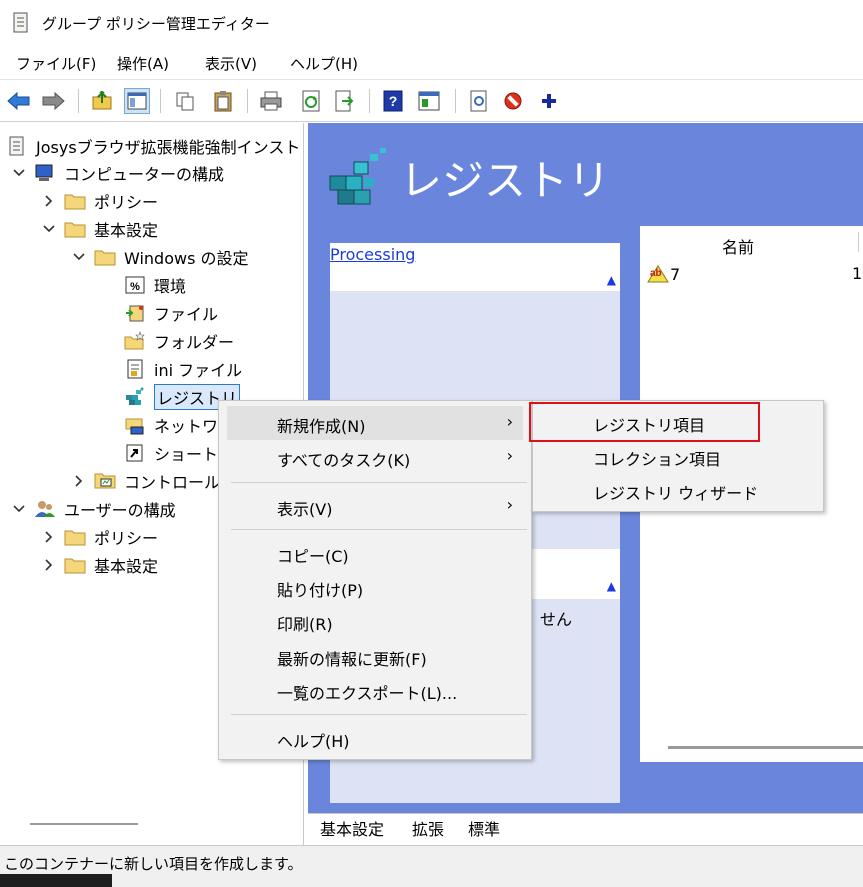 This screenshot has height=887, width=863. What do you see at coordinates (479, 101) in the screenshot?
I see `filter-icon` at bounding box center [479, 101].